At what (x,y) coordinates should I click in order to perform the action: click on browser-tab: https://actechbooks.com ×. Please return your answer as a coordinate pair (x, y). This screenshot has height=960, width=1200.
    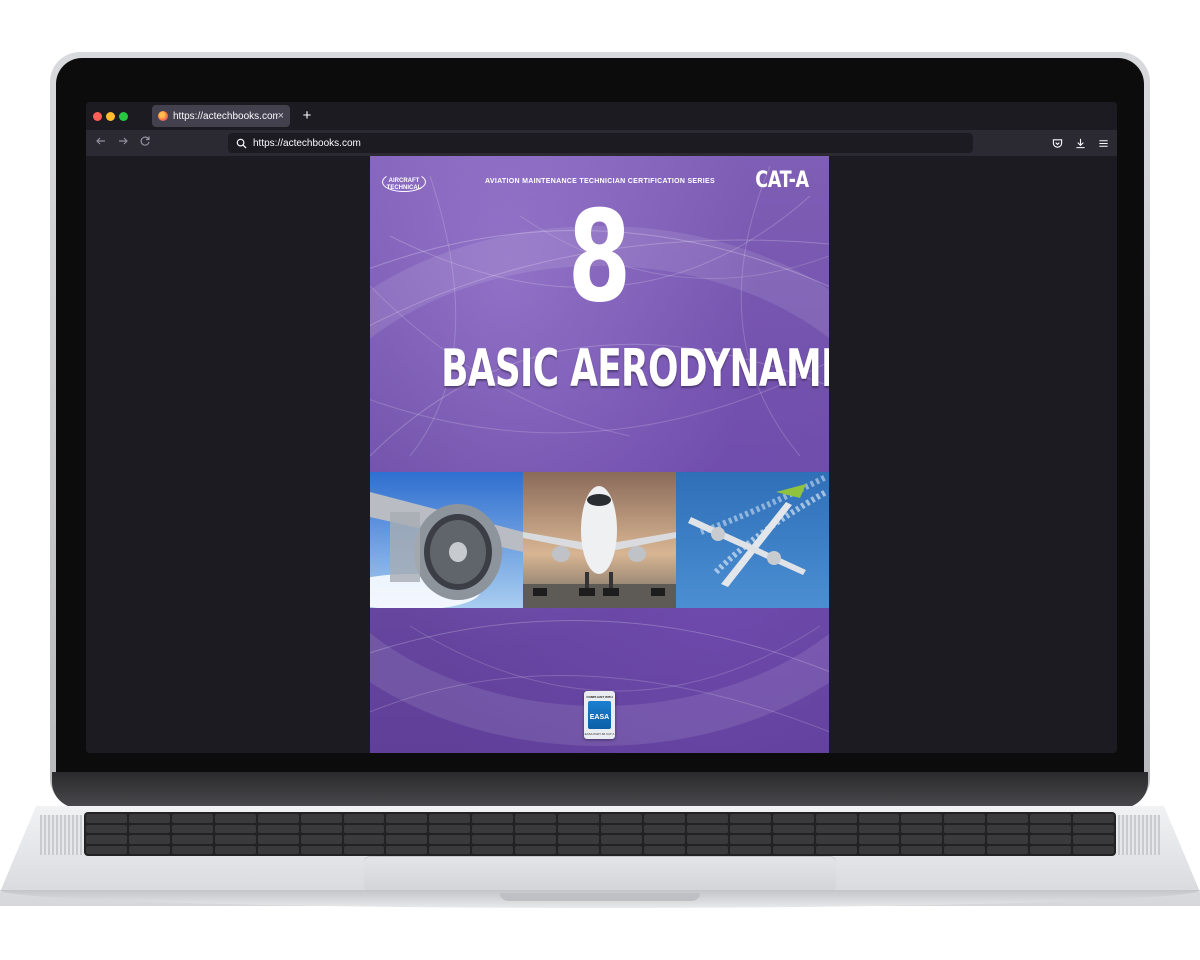
    Looking at the image, I should click on (221, 116).